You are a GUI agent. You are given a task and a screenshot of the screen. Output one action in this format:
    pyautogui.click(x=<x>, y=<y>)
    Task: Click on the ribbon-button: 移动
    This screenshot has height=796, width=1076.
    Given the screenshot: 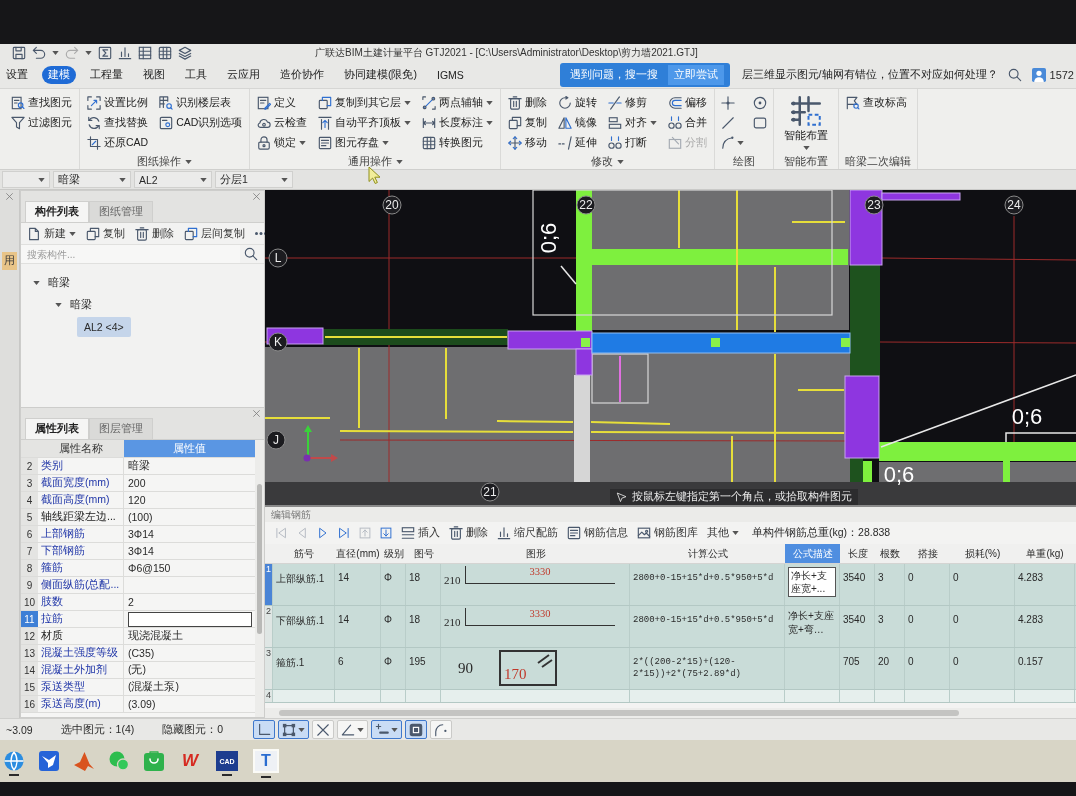 What is the action you would take?
    pyautogui.click(x=528, y=143)
    